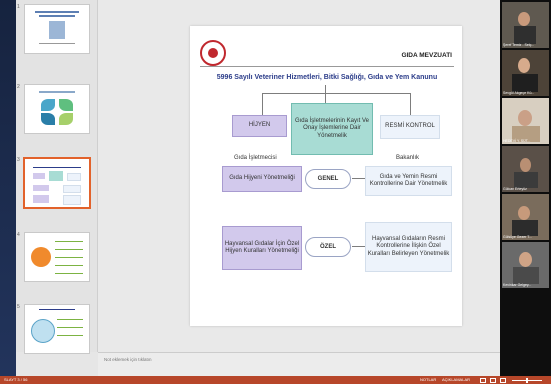  Describe the element at coordinates (426, 55) in the screenshot. I see `slide-header: GIDA MEVZUATI` at that location.